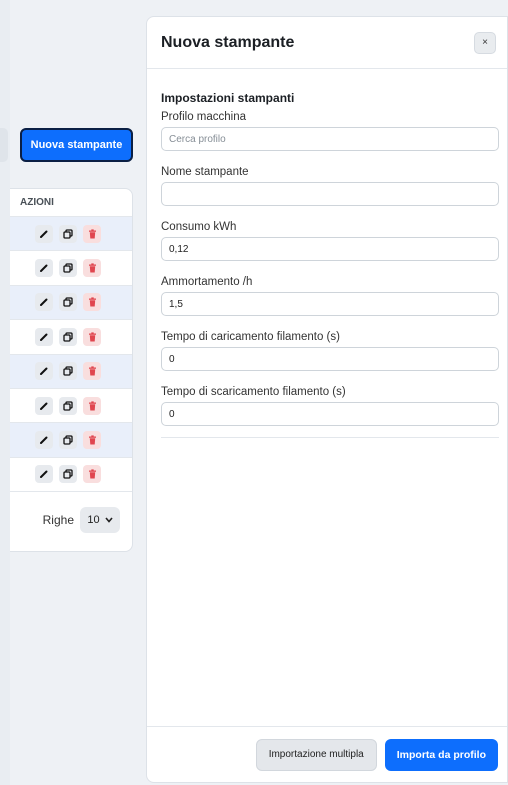 Image resolution: width=508 pixels, height=785 pixels. What do you see at coordinates (330, 249) in the screenshot?
I see `power-consumption-input: 0,12` at bounding box center [330, 249].